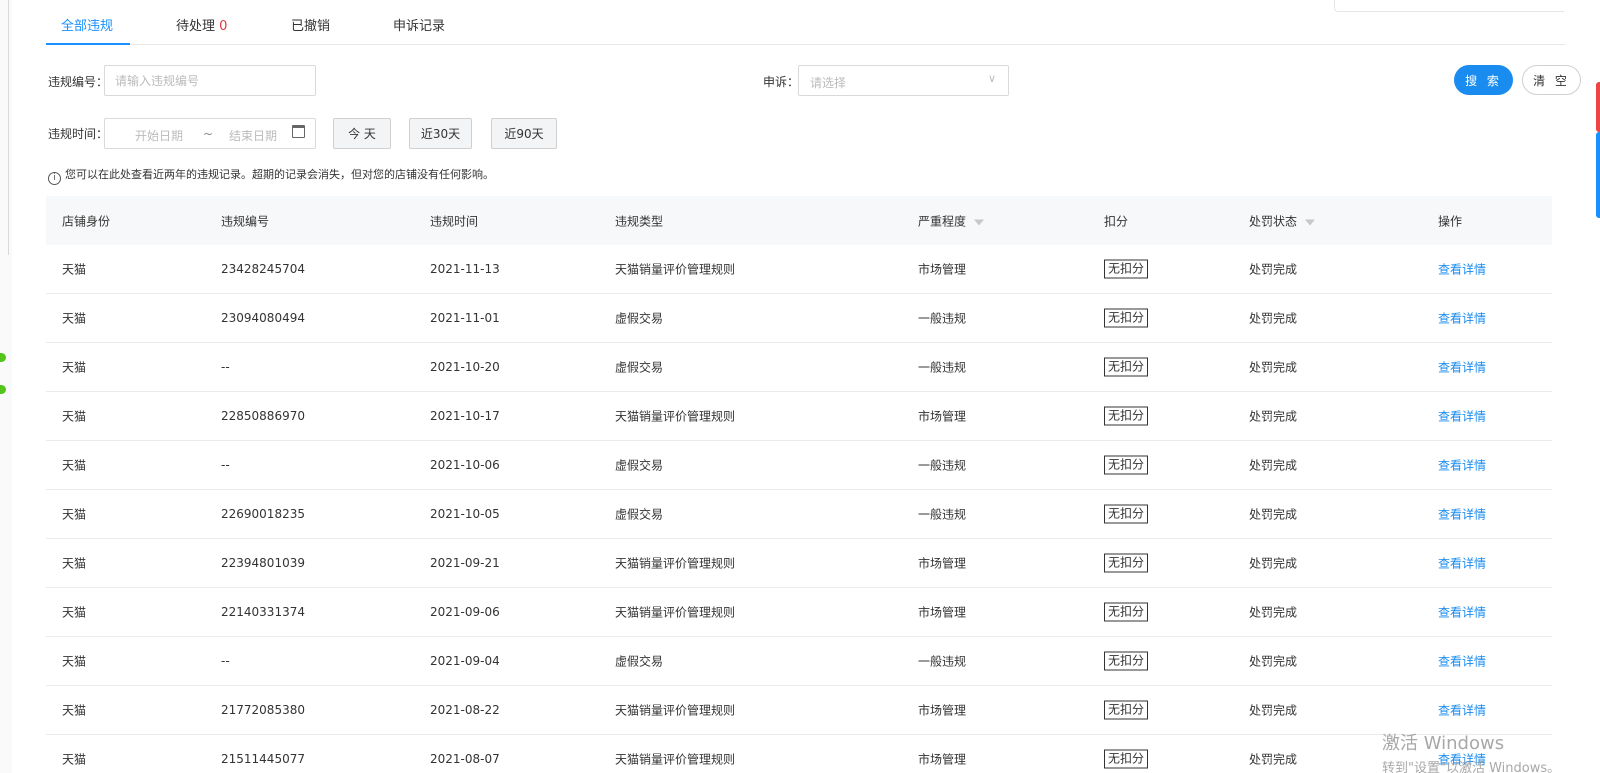 This screenshot has width=1600, height=773. What do you see at coordinates (159, 135) in the screenshot?
I see `start-date-field: 开始日期` at bounding box center [159, 135].